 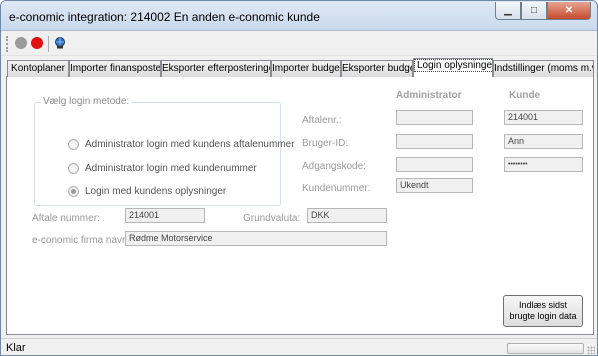 What do you see at coordinates (155, 191) in the screenshot?
I see `radio-customer-login-label: Login med kundens oplysninger` at bounding box center [155, 191].